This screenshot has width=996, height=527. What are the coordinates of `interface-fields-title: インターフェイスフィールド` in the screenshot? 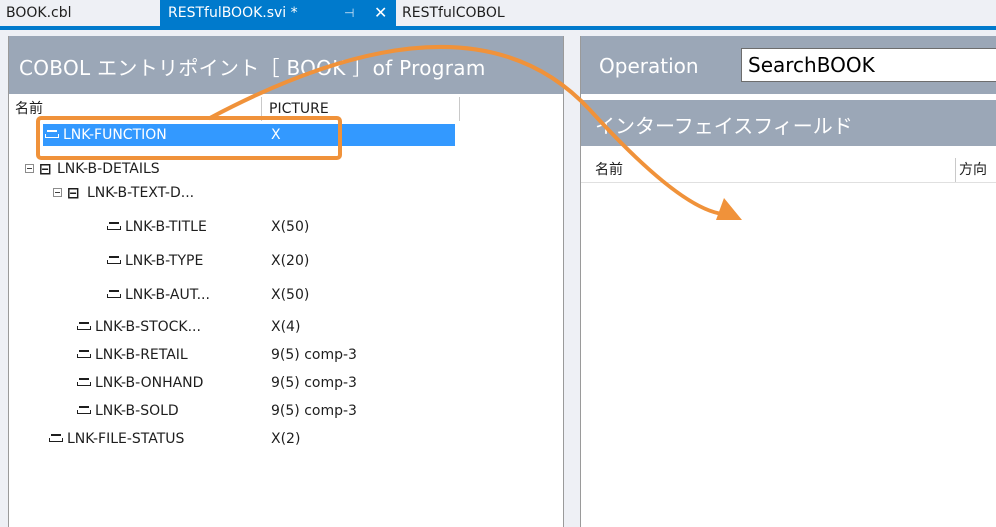 It's located at (724, 126).